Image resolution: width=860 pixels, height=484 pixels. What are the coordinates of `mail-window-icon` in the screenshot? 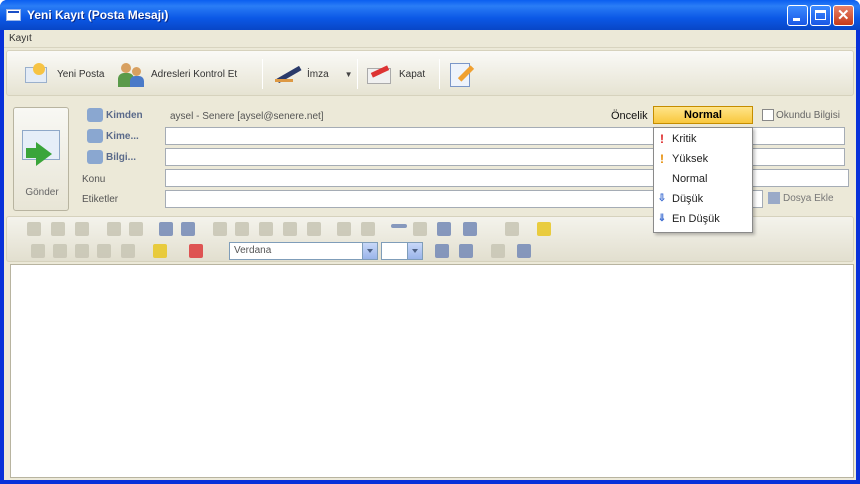 It's located at (13, 15).